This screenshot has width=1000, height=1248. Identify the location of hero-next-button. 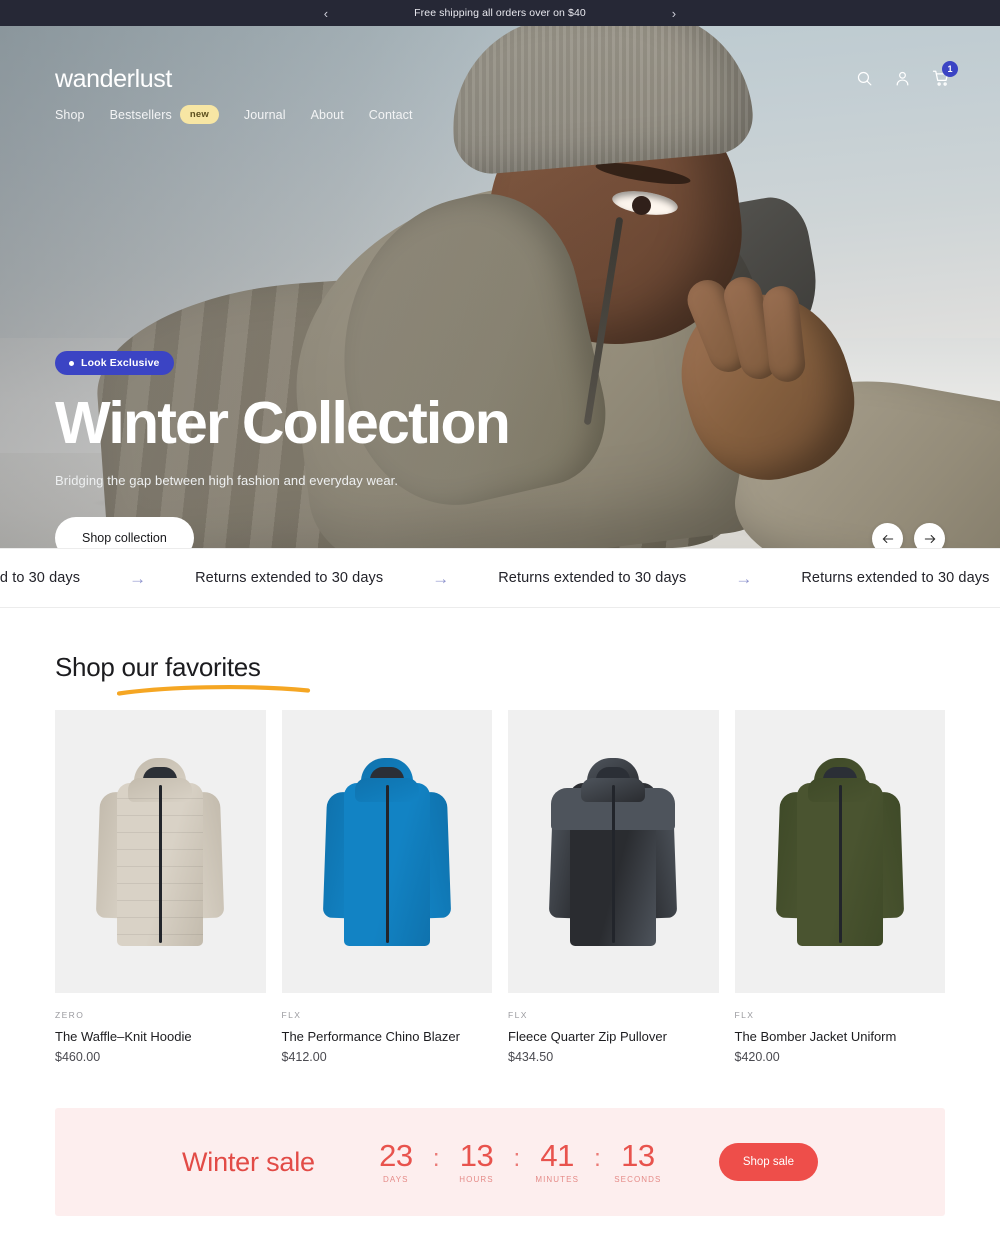
(929, 535).